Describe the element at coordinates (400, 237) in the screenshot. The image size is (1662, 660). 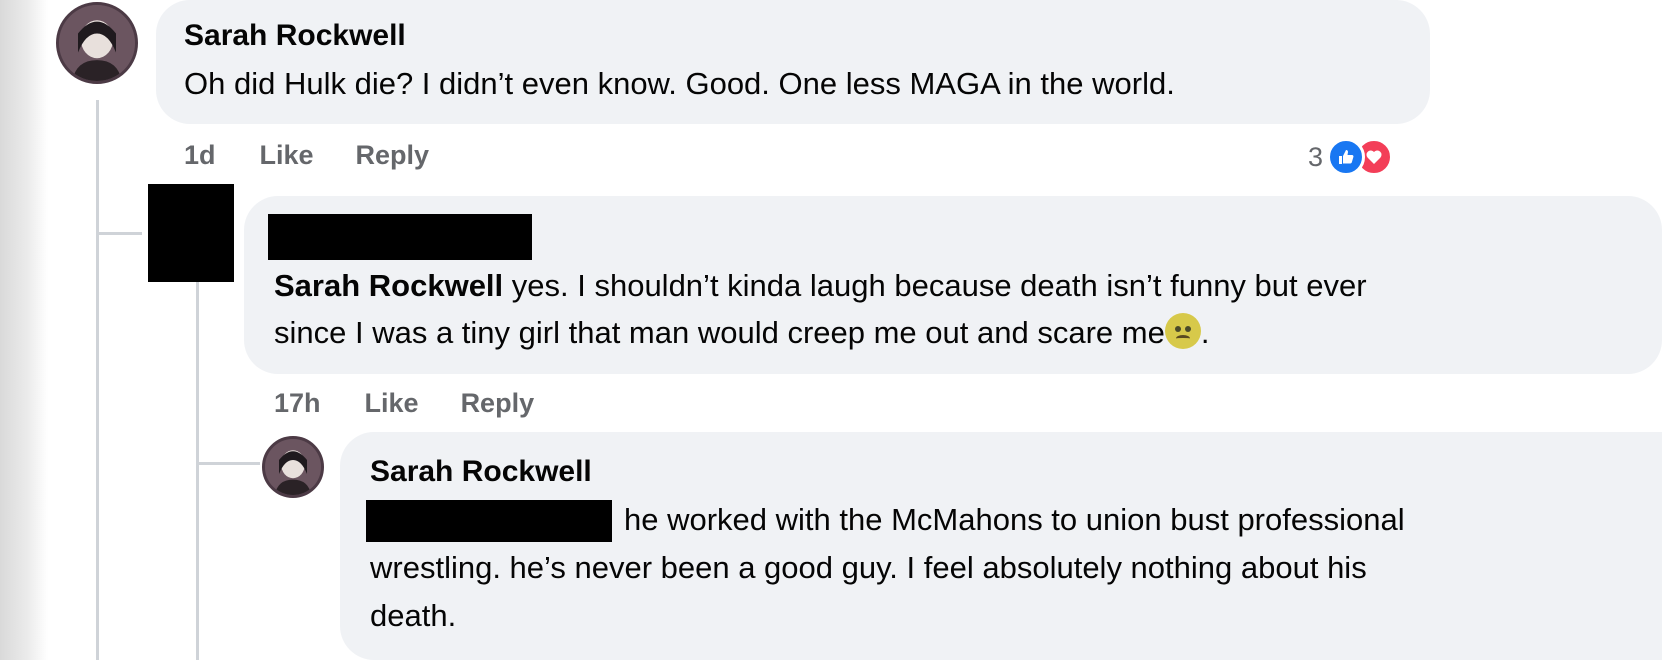
I see `redacted-author-name` at that location.